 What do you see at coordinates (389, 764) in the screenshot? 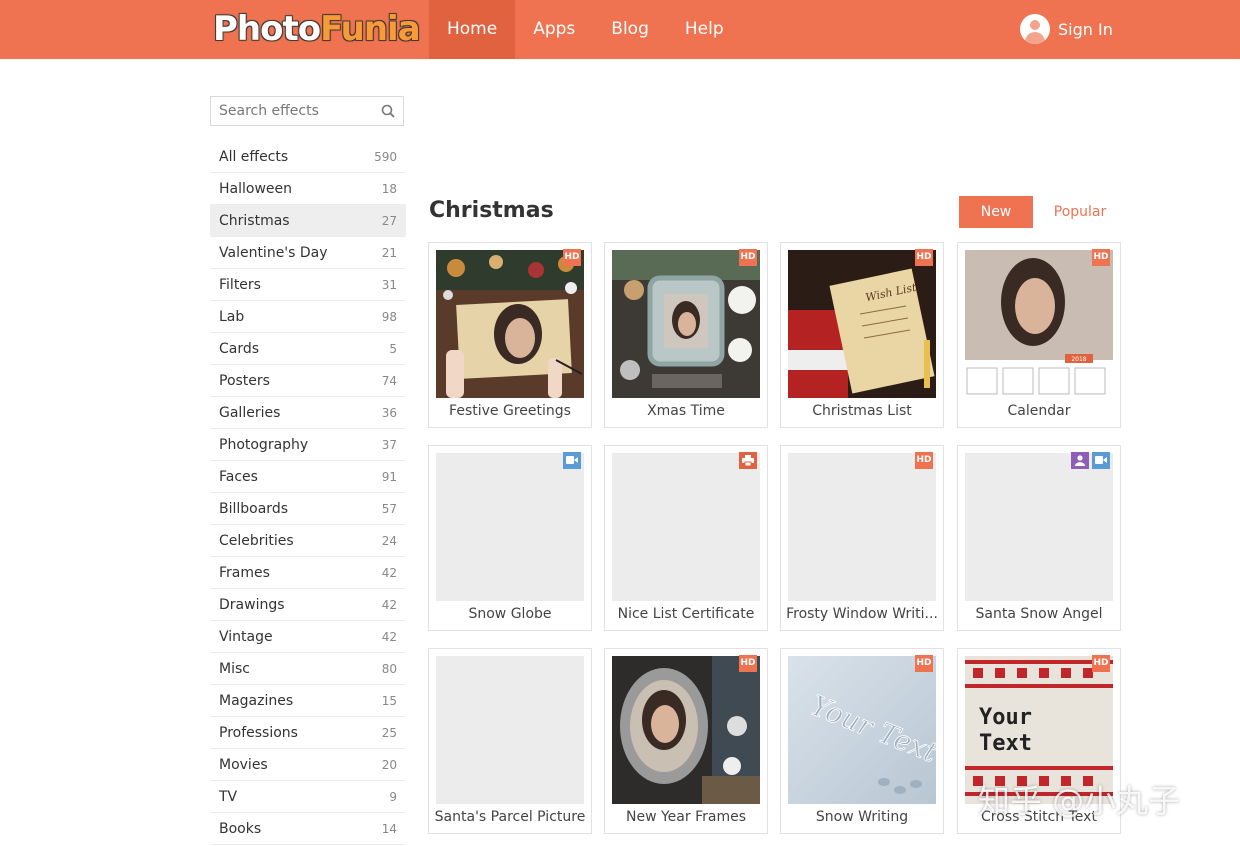
I see `category-count: 20` at bounding box center [389, 764].